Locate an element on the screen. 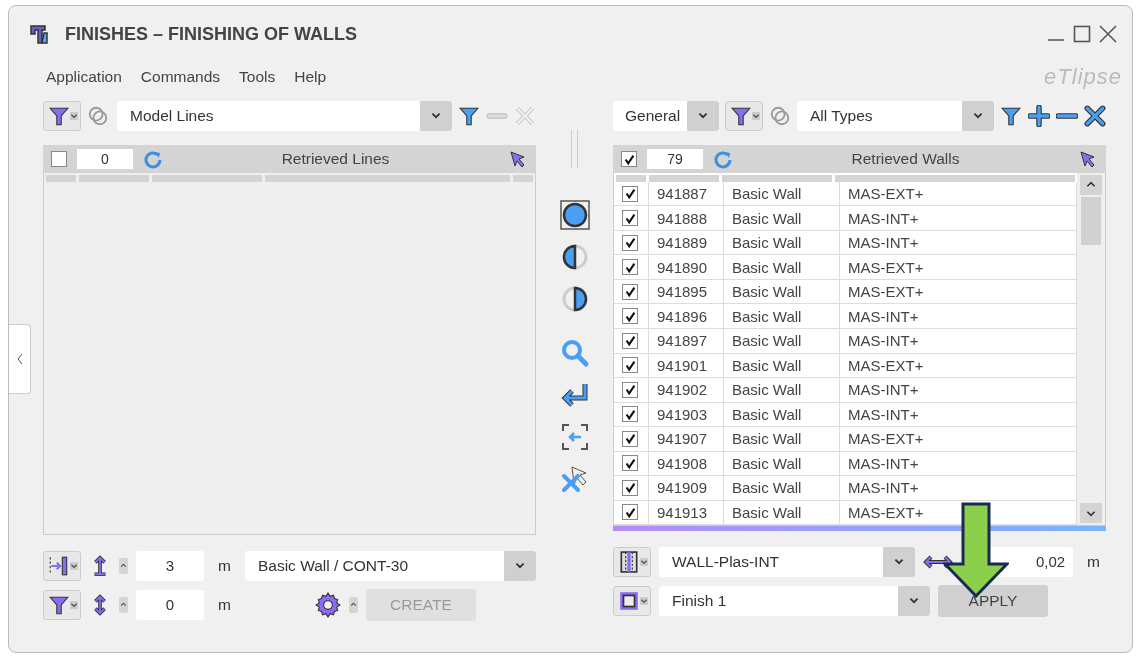  clear-selection-icon is located at coordinates (574, 479).